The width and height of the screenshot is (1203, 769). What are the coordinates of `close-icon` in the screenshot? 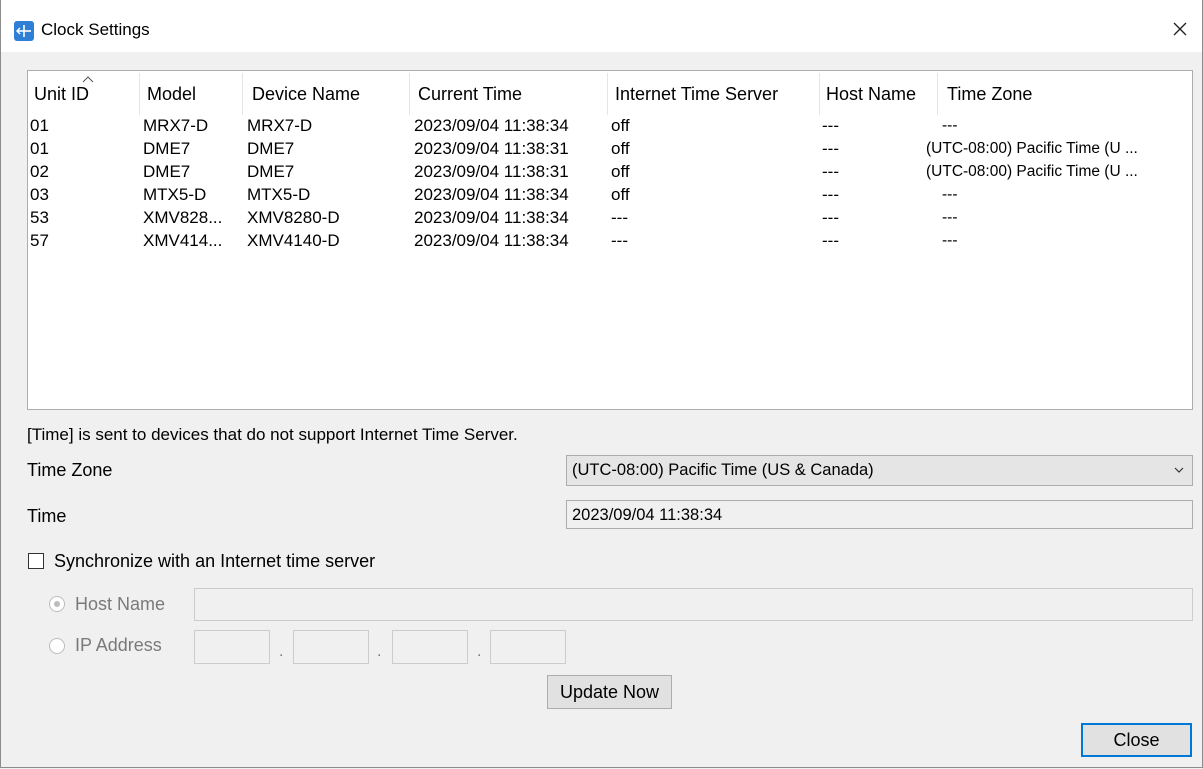 It's located at (1180, 29).